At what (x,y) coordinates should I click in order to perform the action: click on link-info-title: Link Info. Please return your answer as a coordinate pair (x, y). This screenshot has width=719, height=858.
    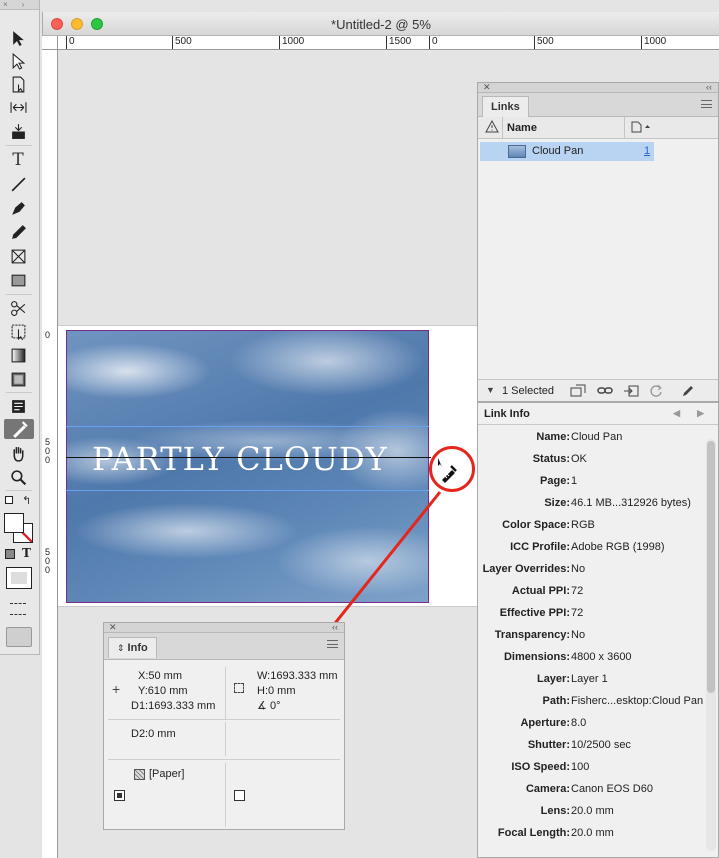
    Looking at the image, I should click on (507, 414).